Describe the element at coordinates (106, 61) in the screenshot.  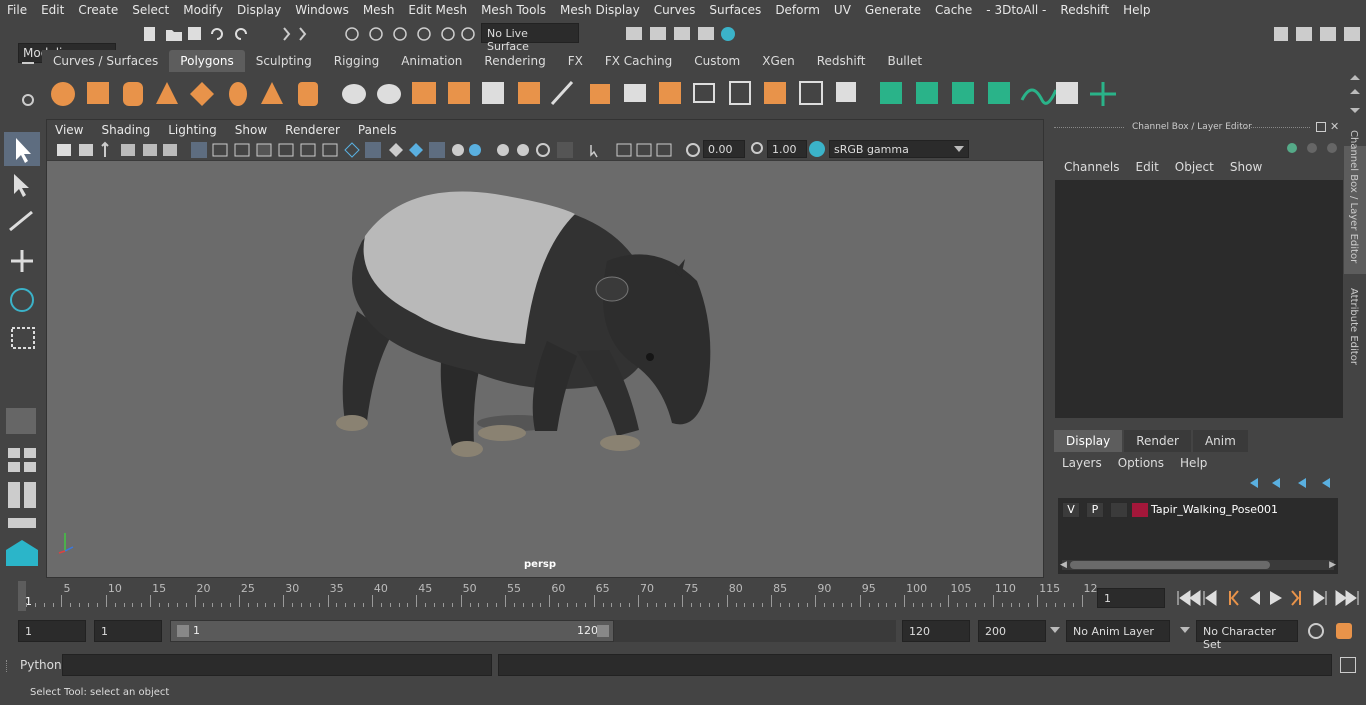
I see `shelf-tab-curves-surfaces: Curves / Surfaces` at that location.